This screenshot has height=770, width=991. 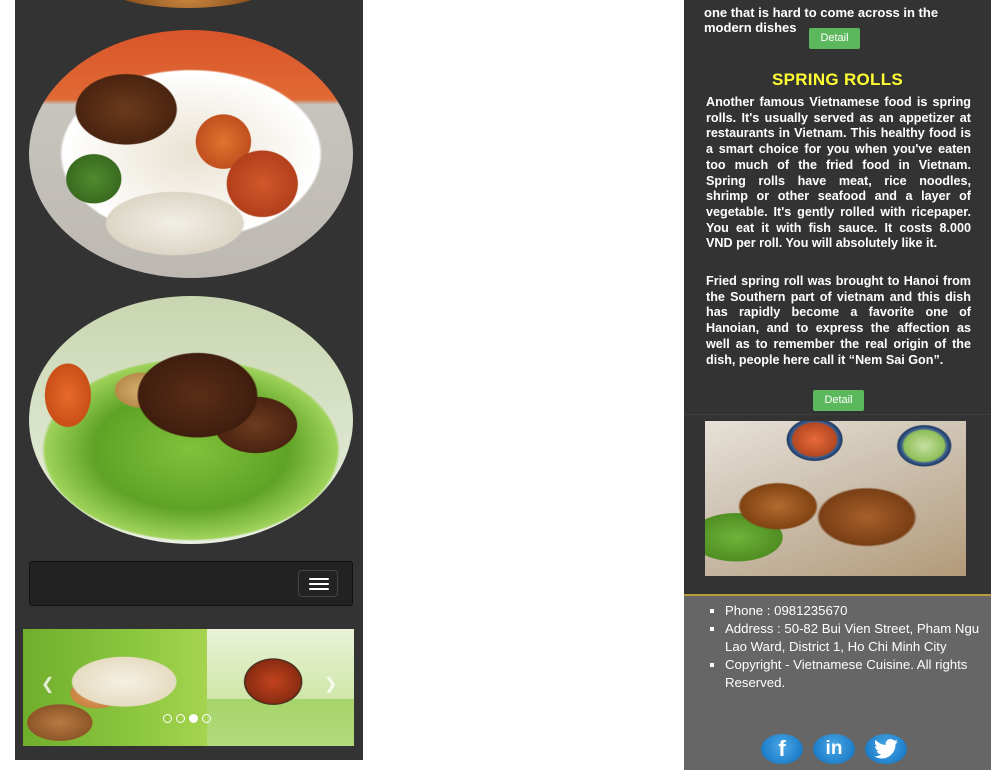 What do you see at coordinates (188, 4) in the screenshot?
I see `food-image-partial` at bounding box center [188, 4].